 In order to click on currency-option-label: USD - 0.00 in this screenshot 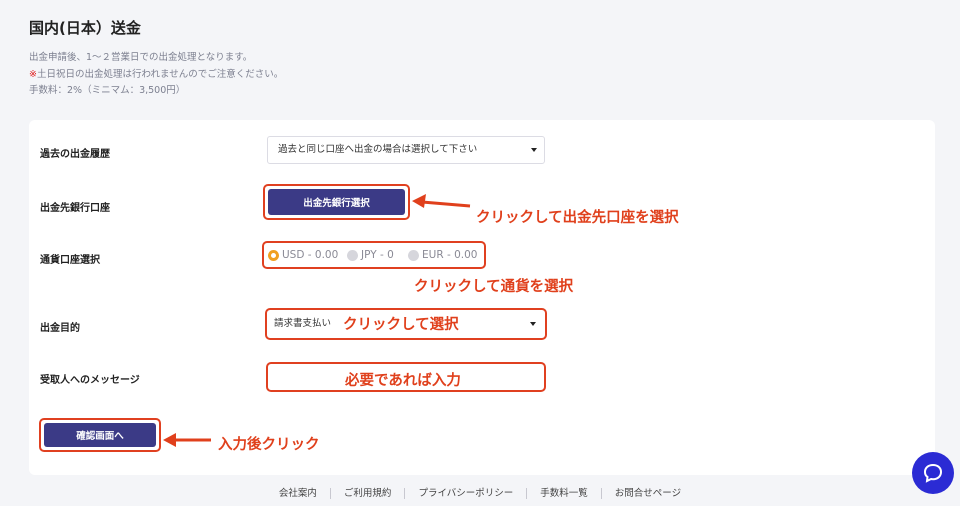, I will do `click(310, 255)`.